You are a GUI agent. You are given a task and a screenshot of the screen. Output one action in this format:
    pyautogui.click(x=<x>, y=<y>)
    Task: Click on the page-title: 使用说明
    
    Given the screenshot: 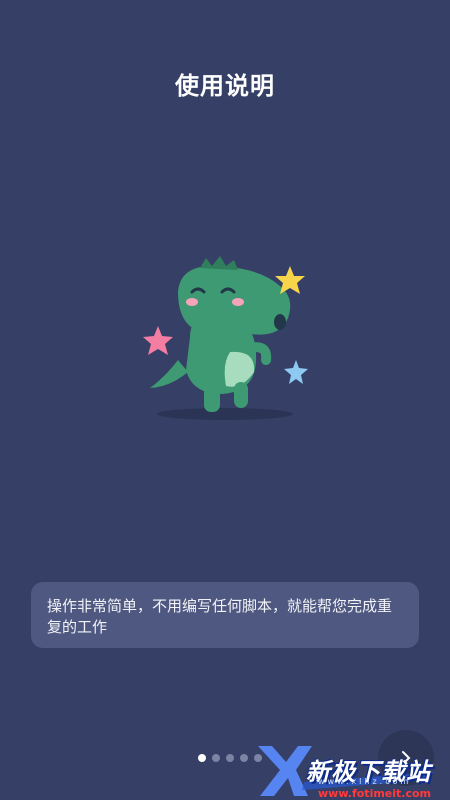 What is the action you would take?
    pyautogui.click(x=225, y=86)
    